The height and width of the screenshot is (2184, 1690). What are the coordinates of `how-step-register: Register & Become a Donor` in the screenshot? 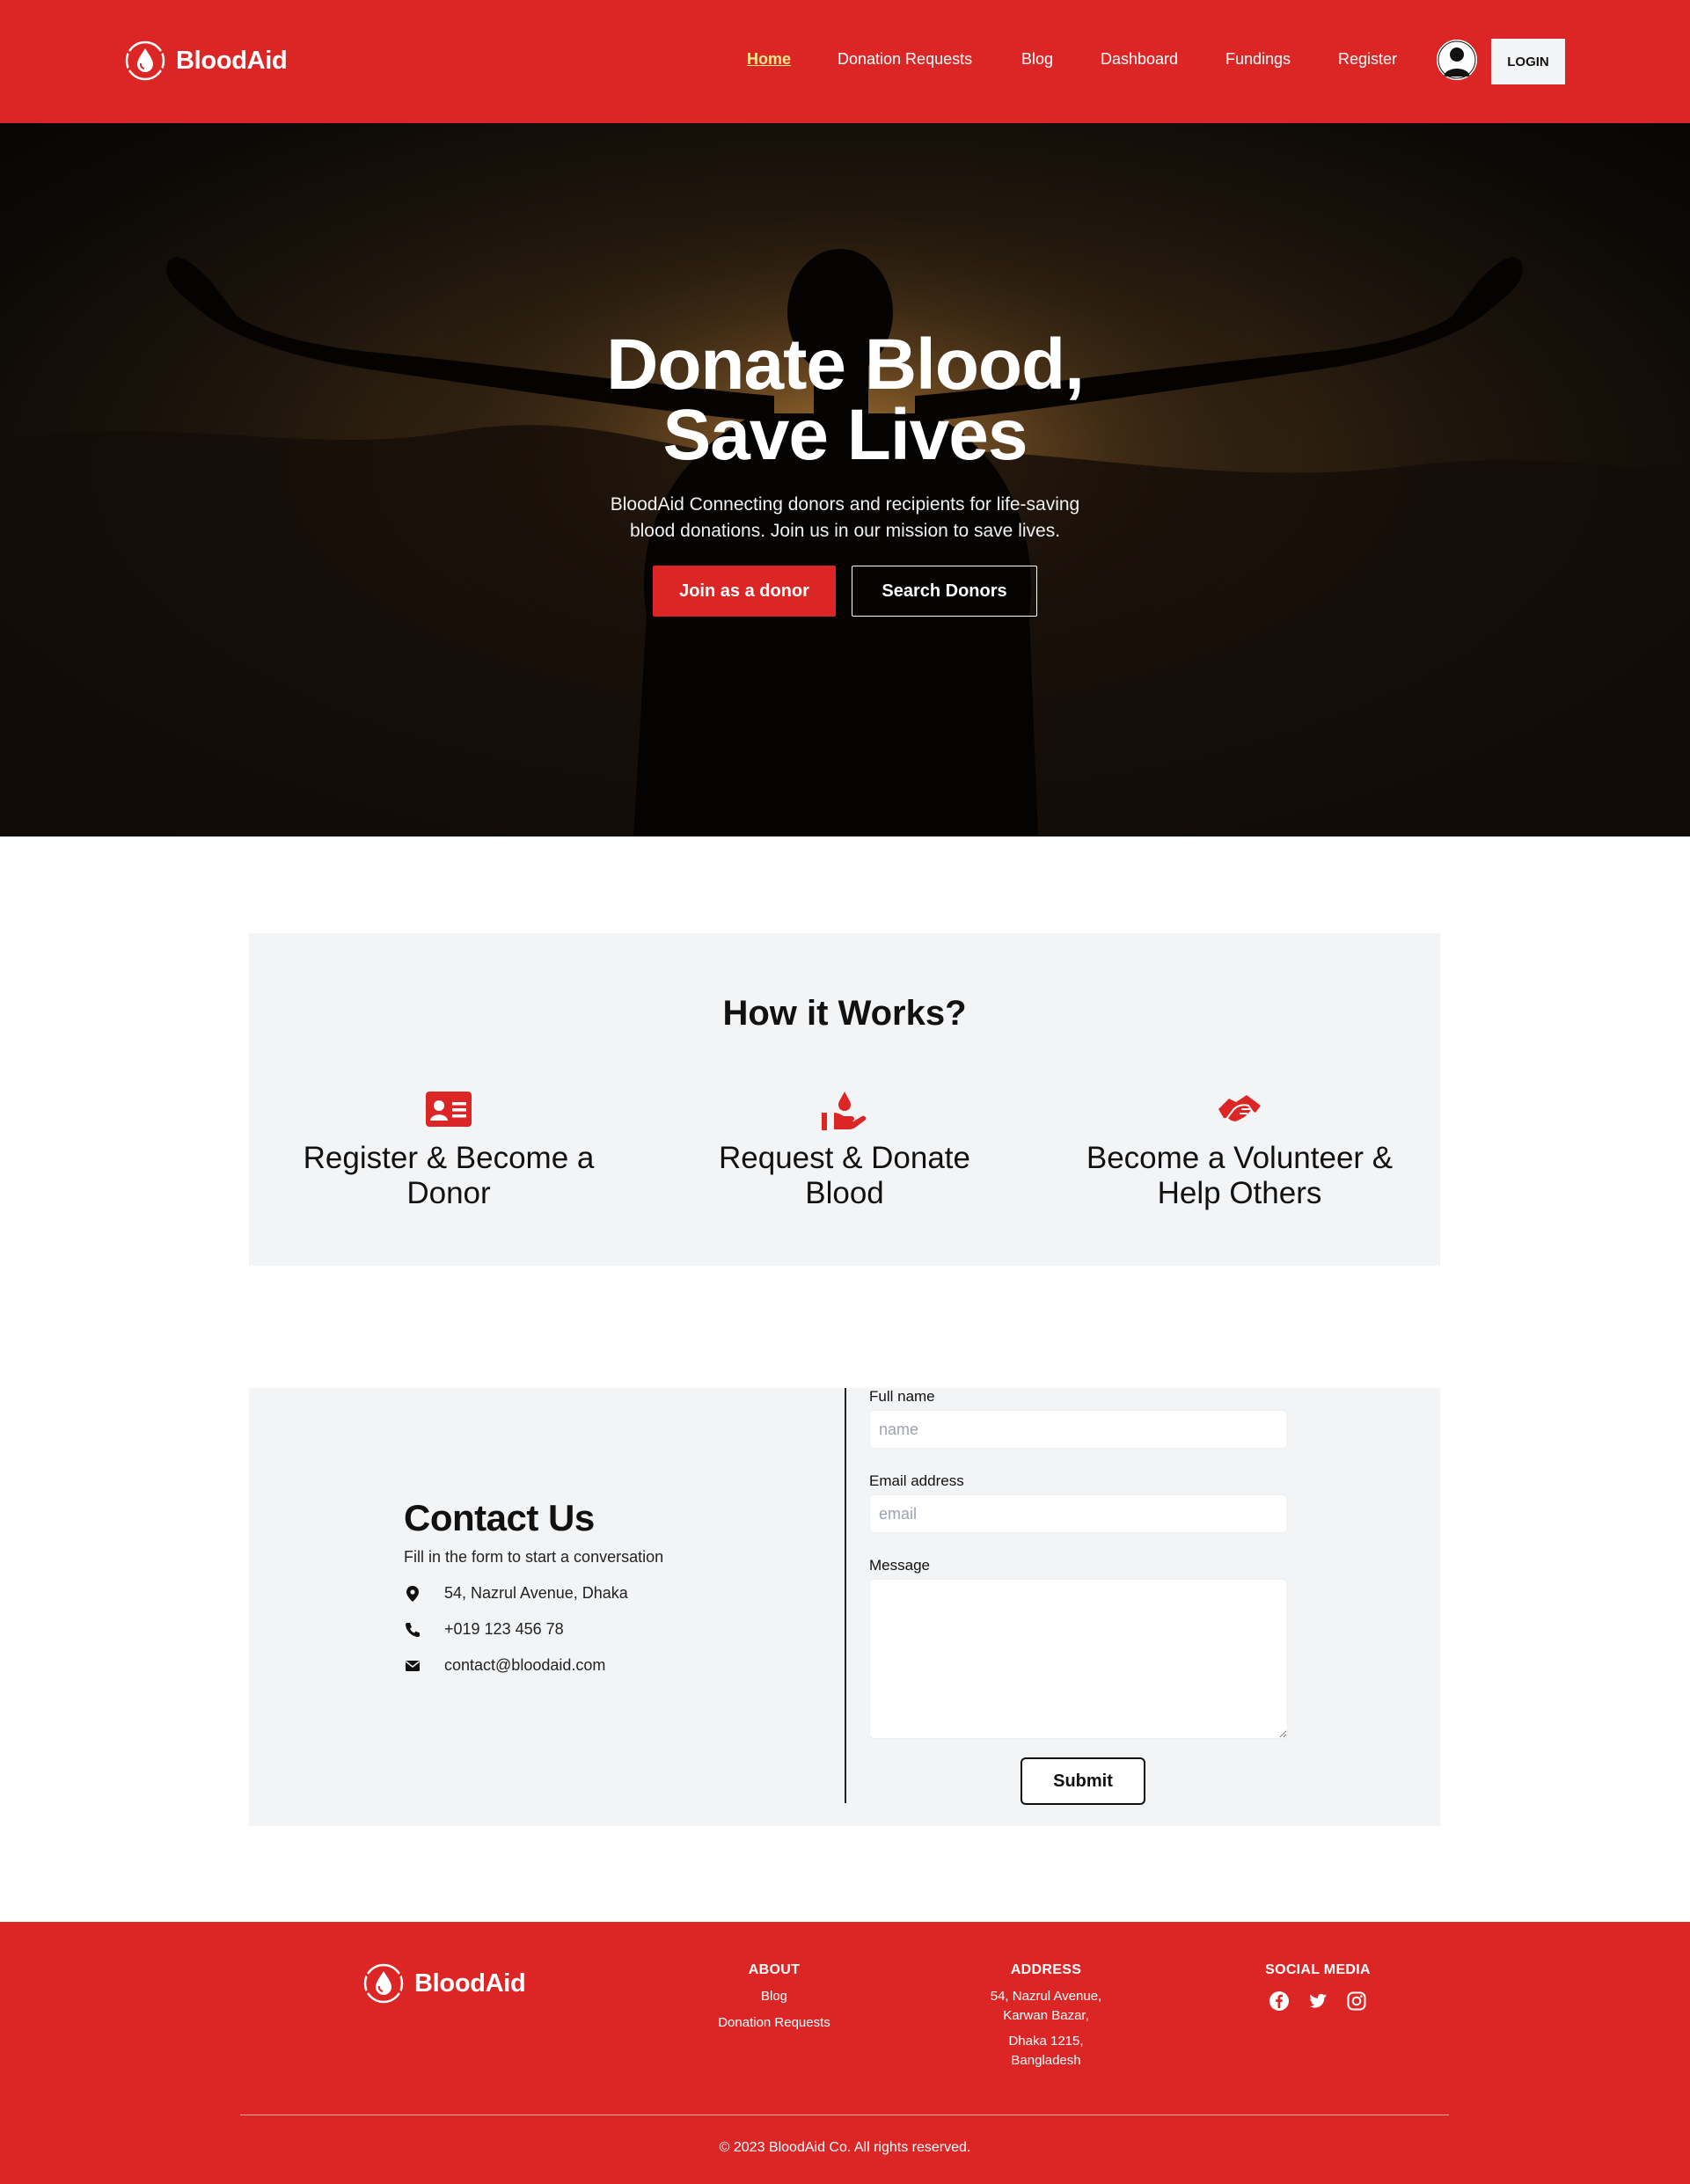 It's located at (449, 1151).